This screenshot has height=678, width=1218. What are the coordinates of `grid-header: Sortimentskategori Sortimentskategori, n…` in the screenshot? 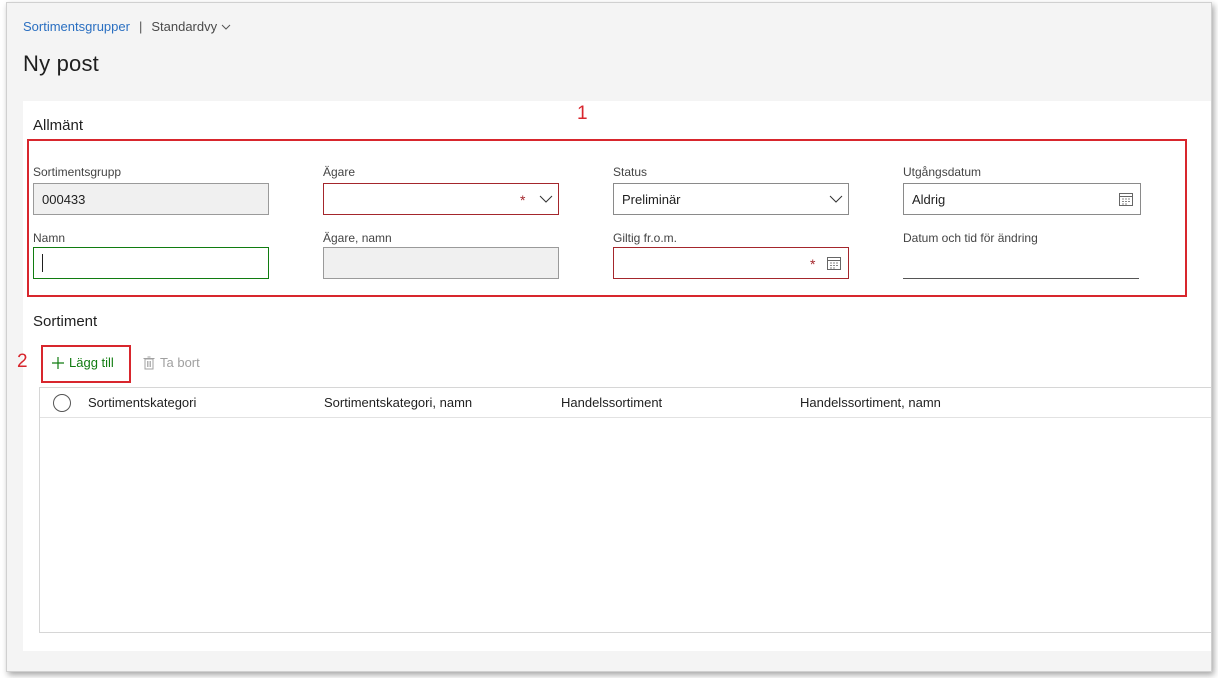 It's located at (625, 403).